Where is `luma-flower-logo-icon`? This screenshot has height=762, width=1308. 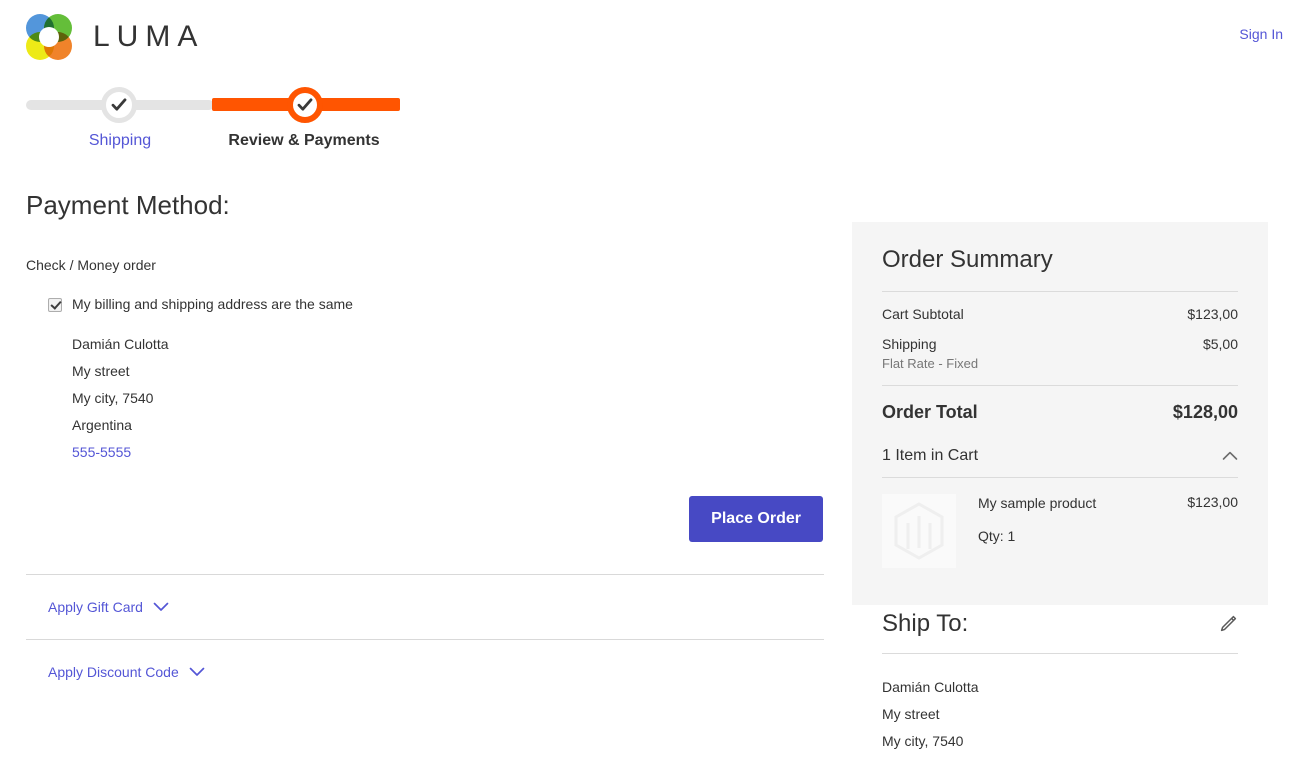 luma-flower-logo-icon is located at coordinates (49, 37).